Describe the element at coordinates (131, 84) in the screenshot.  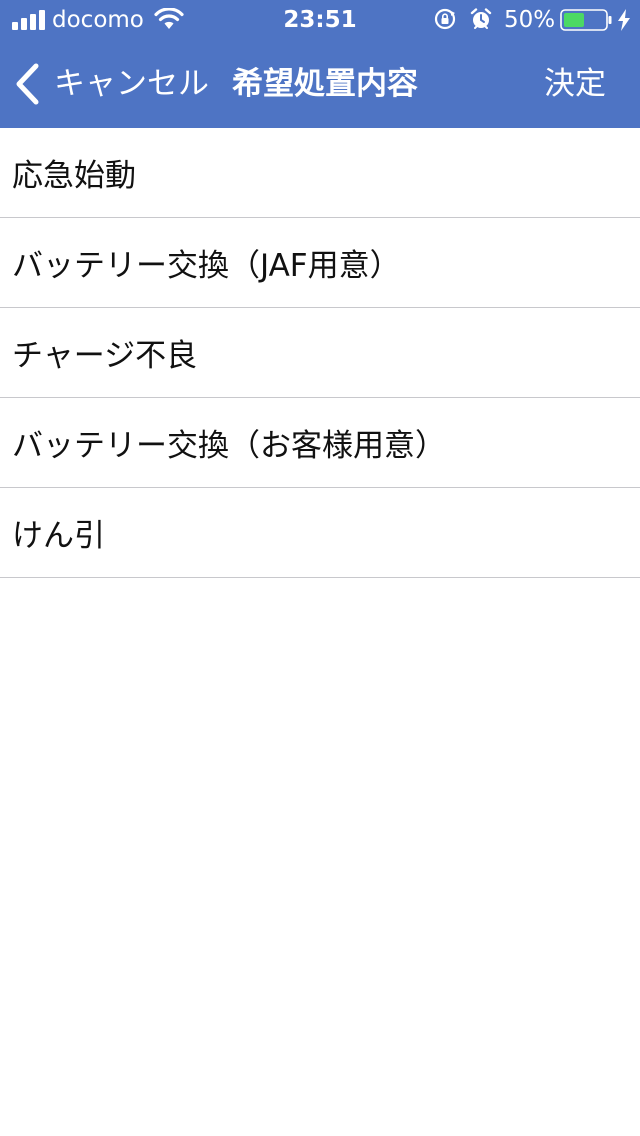
I see `cancel-label: キャンセル` at that location.